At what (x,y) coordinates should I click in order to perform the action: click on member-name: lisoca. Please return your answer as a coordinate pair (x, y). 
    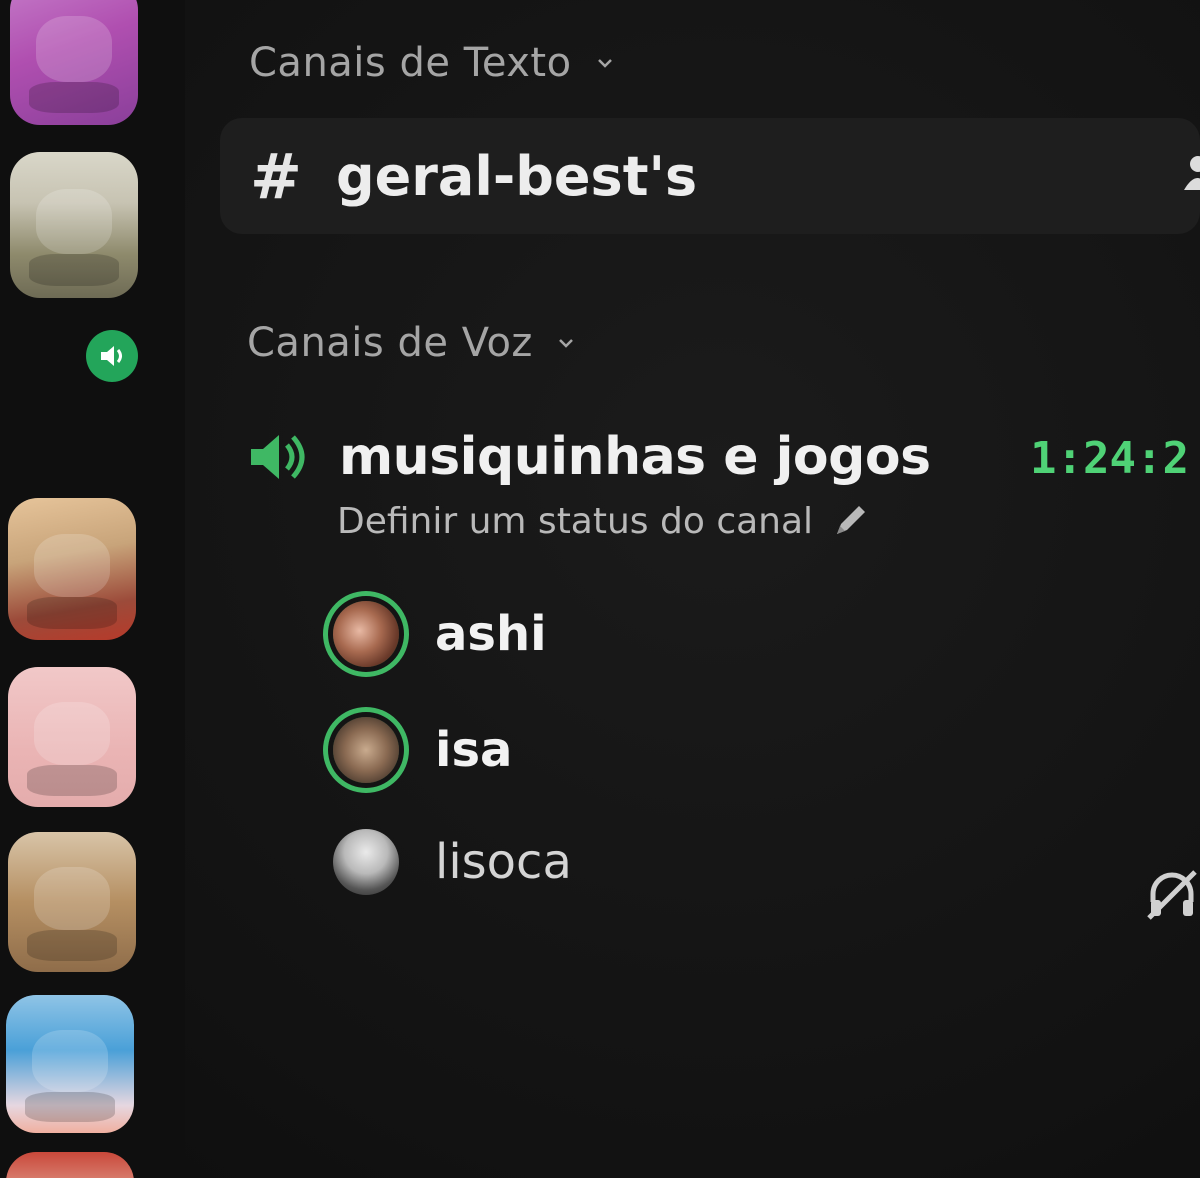
    Looking at the image, I should click on (503, 862).